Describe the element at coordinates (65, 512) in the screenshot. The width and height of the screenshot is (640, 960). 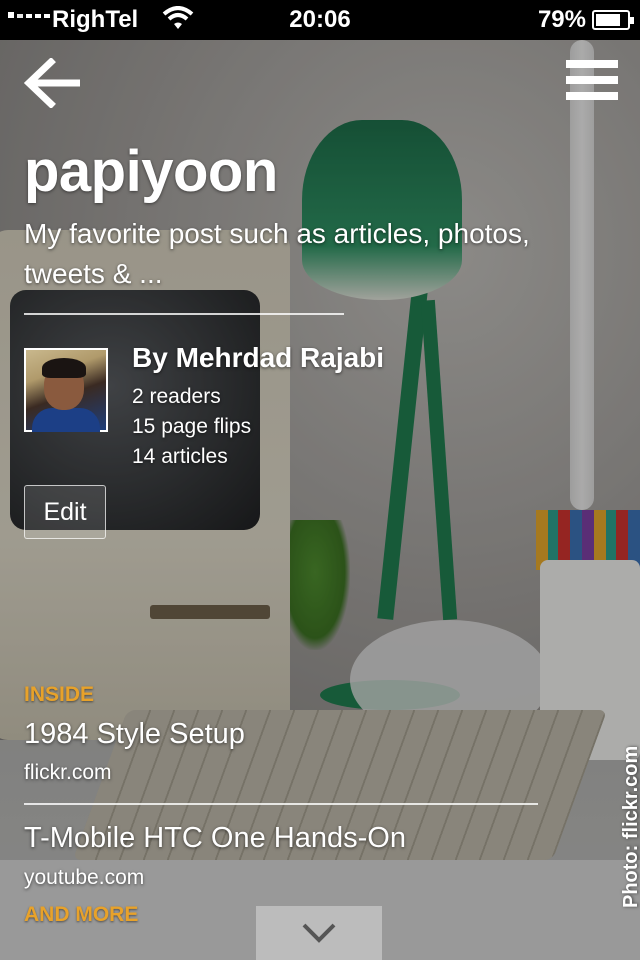
I see `edit-button: Edit` at that location.